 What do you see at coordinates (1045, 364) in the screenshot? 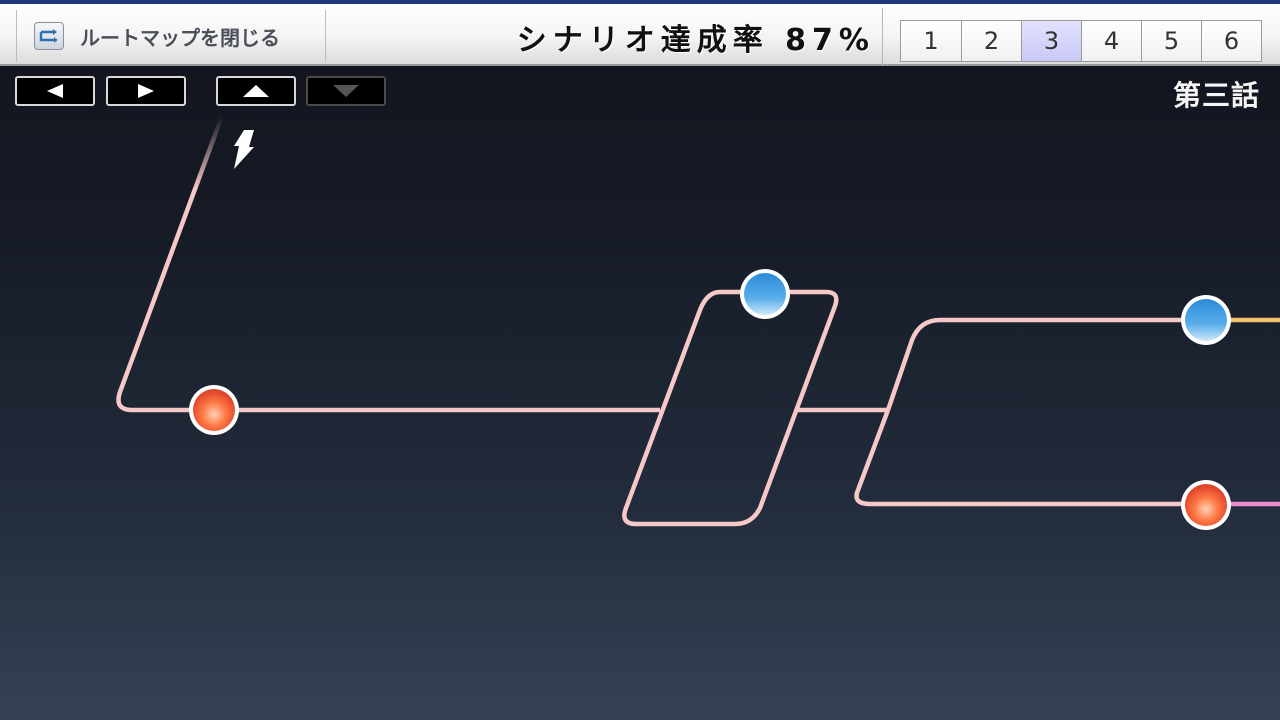
I see `route-line-branch-upper` at bounding box center [1045, 364].